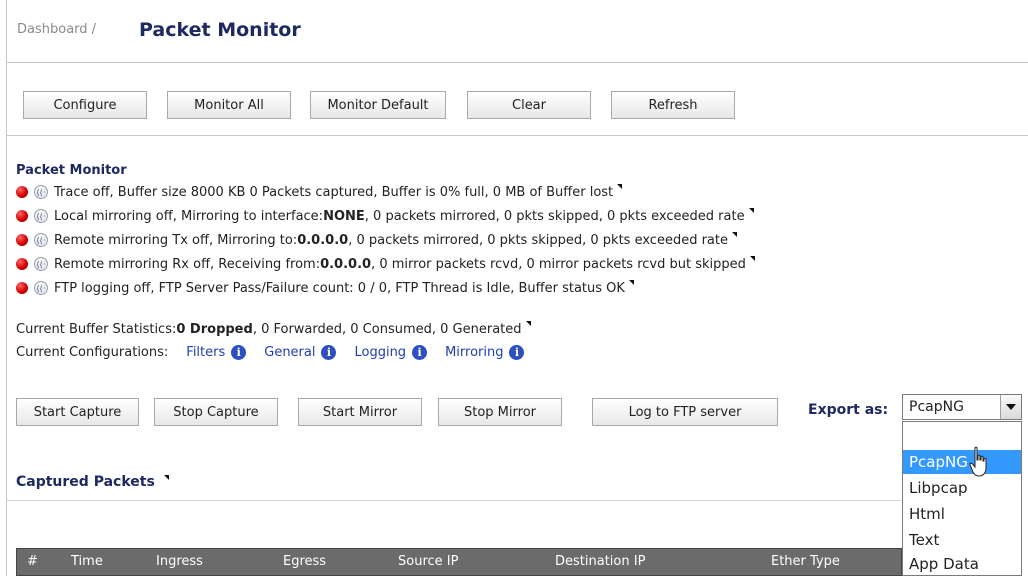 This screenshot has height=576, width=1028. What do you see at coordinates (56, 29) in the screenshot?
I see `breadcrumb: Dashboard /` at bounding box center [56, 29].